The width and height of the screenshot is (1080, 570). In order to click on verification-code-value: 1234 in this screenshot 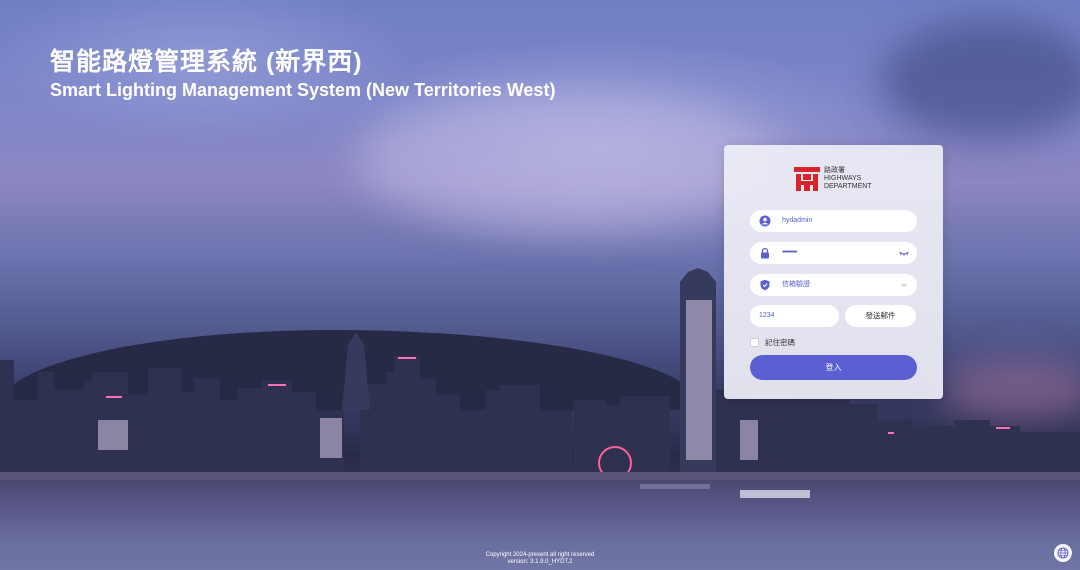, I will do `click(767, 315)`.